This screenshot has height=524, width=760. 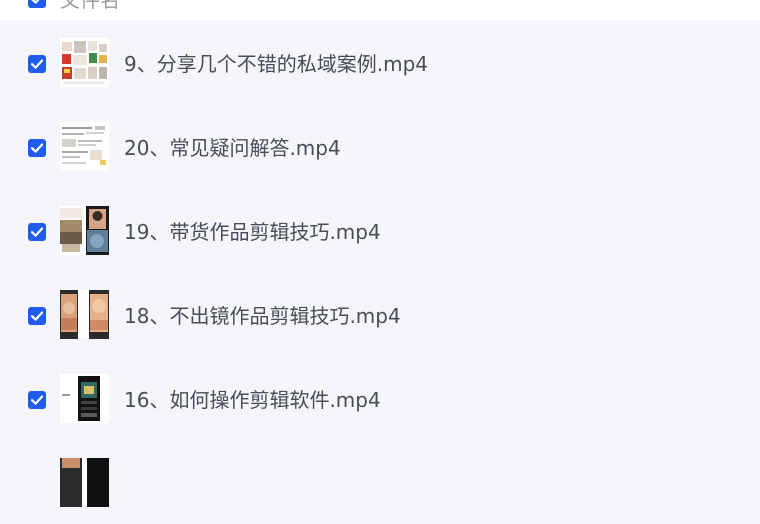 What do you see at coordinates (380, 10) in the screenshot?
I see `file-list-header: 文件名` at bounding box center [380, 10].